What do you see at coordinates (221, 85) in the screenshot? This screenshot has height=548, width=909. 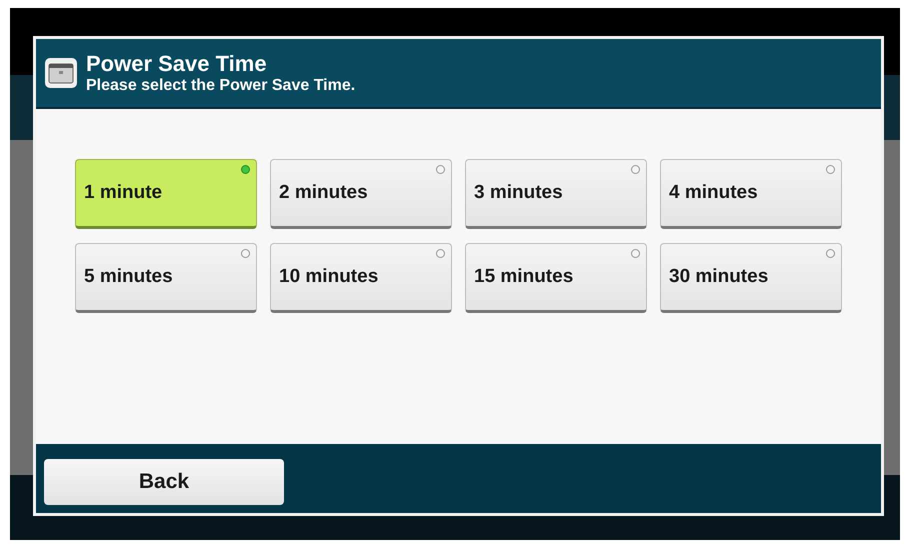 I see `dialog-subtitle: Please select the Power Save Time.` at bounding box center [221, 85].